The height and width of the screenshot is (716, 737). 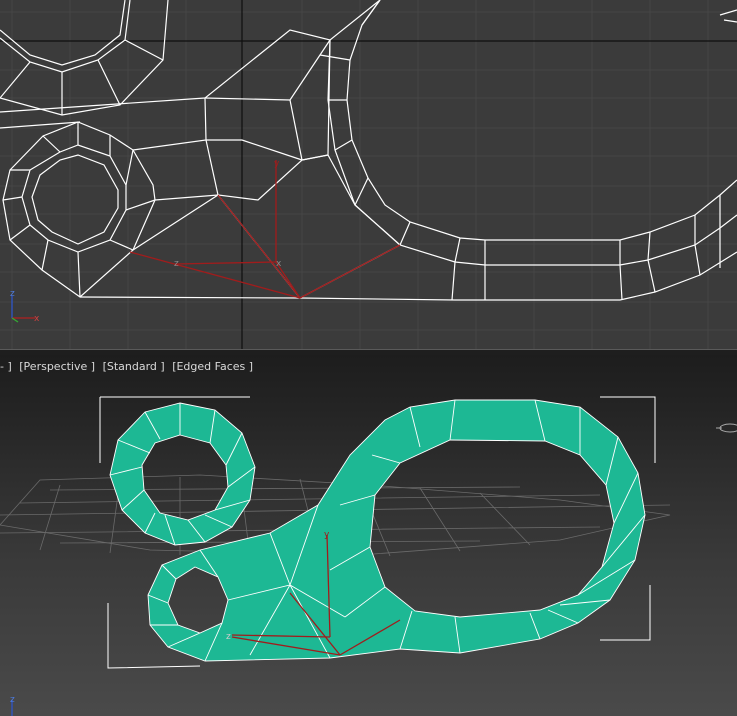 What do you see at coordinates (25, 306) in the screenshot?
I see `axis-triad-top: z x` at bounding box center [25, 306].